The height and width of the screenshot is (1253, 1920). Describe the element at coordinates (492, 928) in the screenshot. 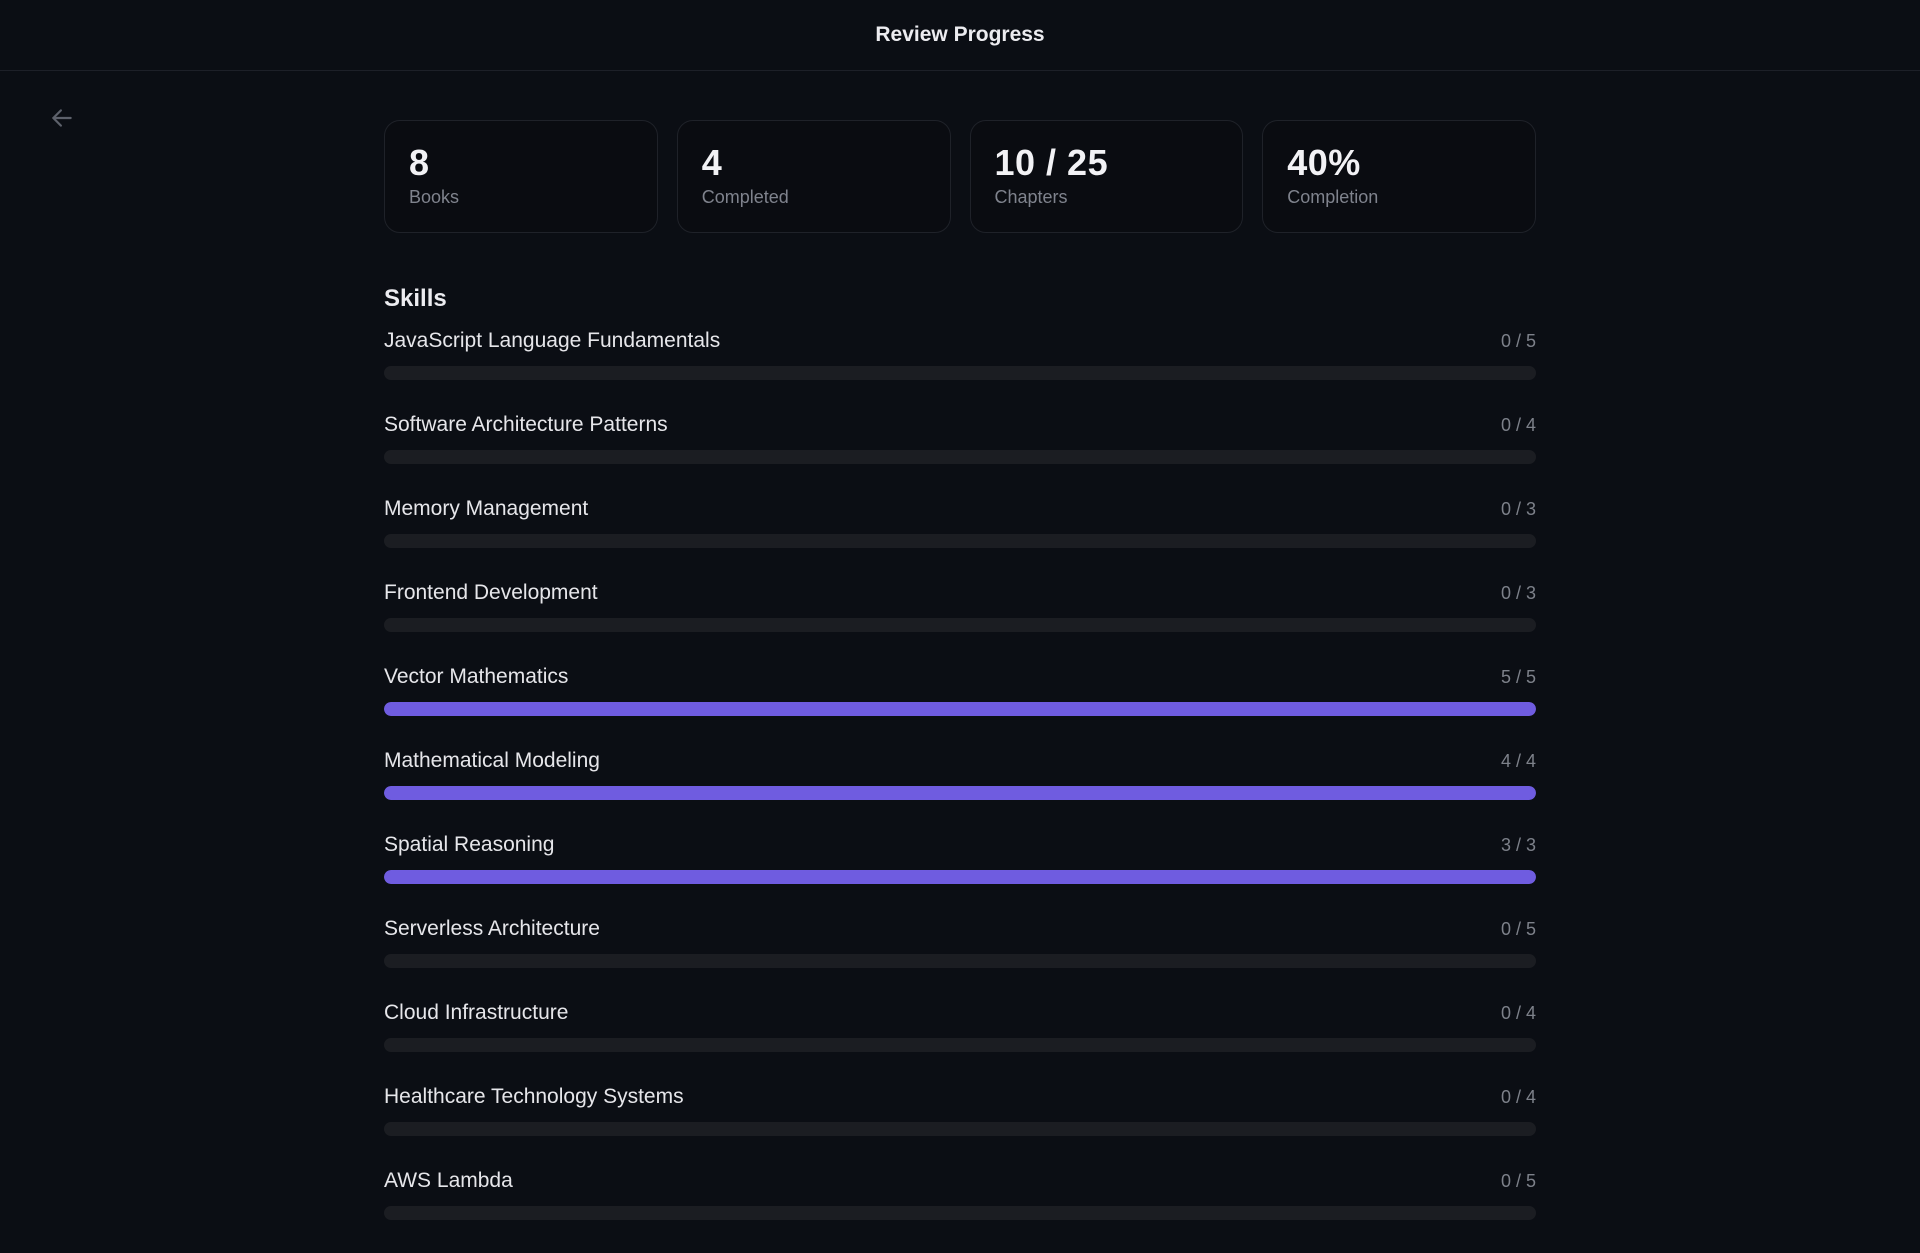

I see `skill-name: Serverless Architecture` at that location.